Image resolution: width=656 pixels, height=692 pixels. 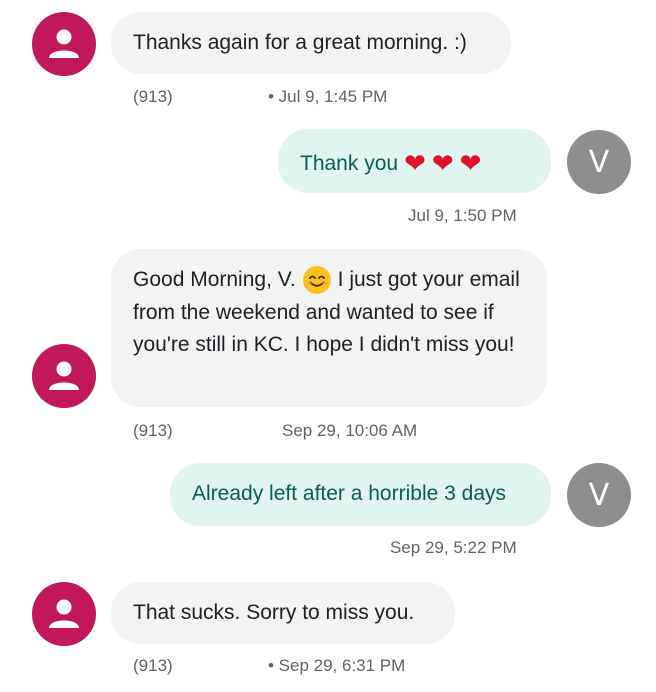 I want to click on message-text: Good Morning, V., so click(x=214, y=279).